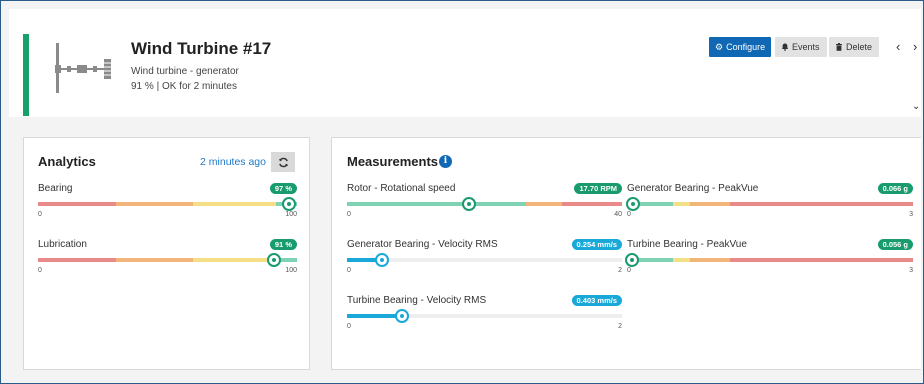  What do you see at coordinates (184, 86) in the screenshot?
I see `asset-status-text: 91 % | OK for 2 minutes` at bounding box center [184, 86].